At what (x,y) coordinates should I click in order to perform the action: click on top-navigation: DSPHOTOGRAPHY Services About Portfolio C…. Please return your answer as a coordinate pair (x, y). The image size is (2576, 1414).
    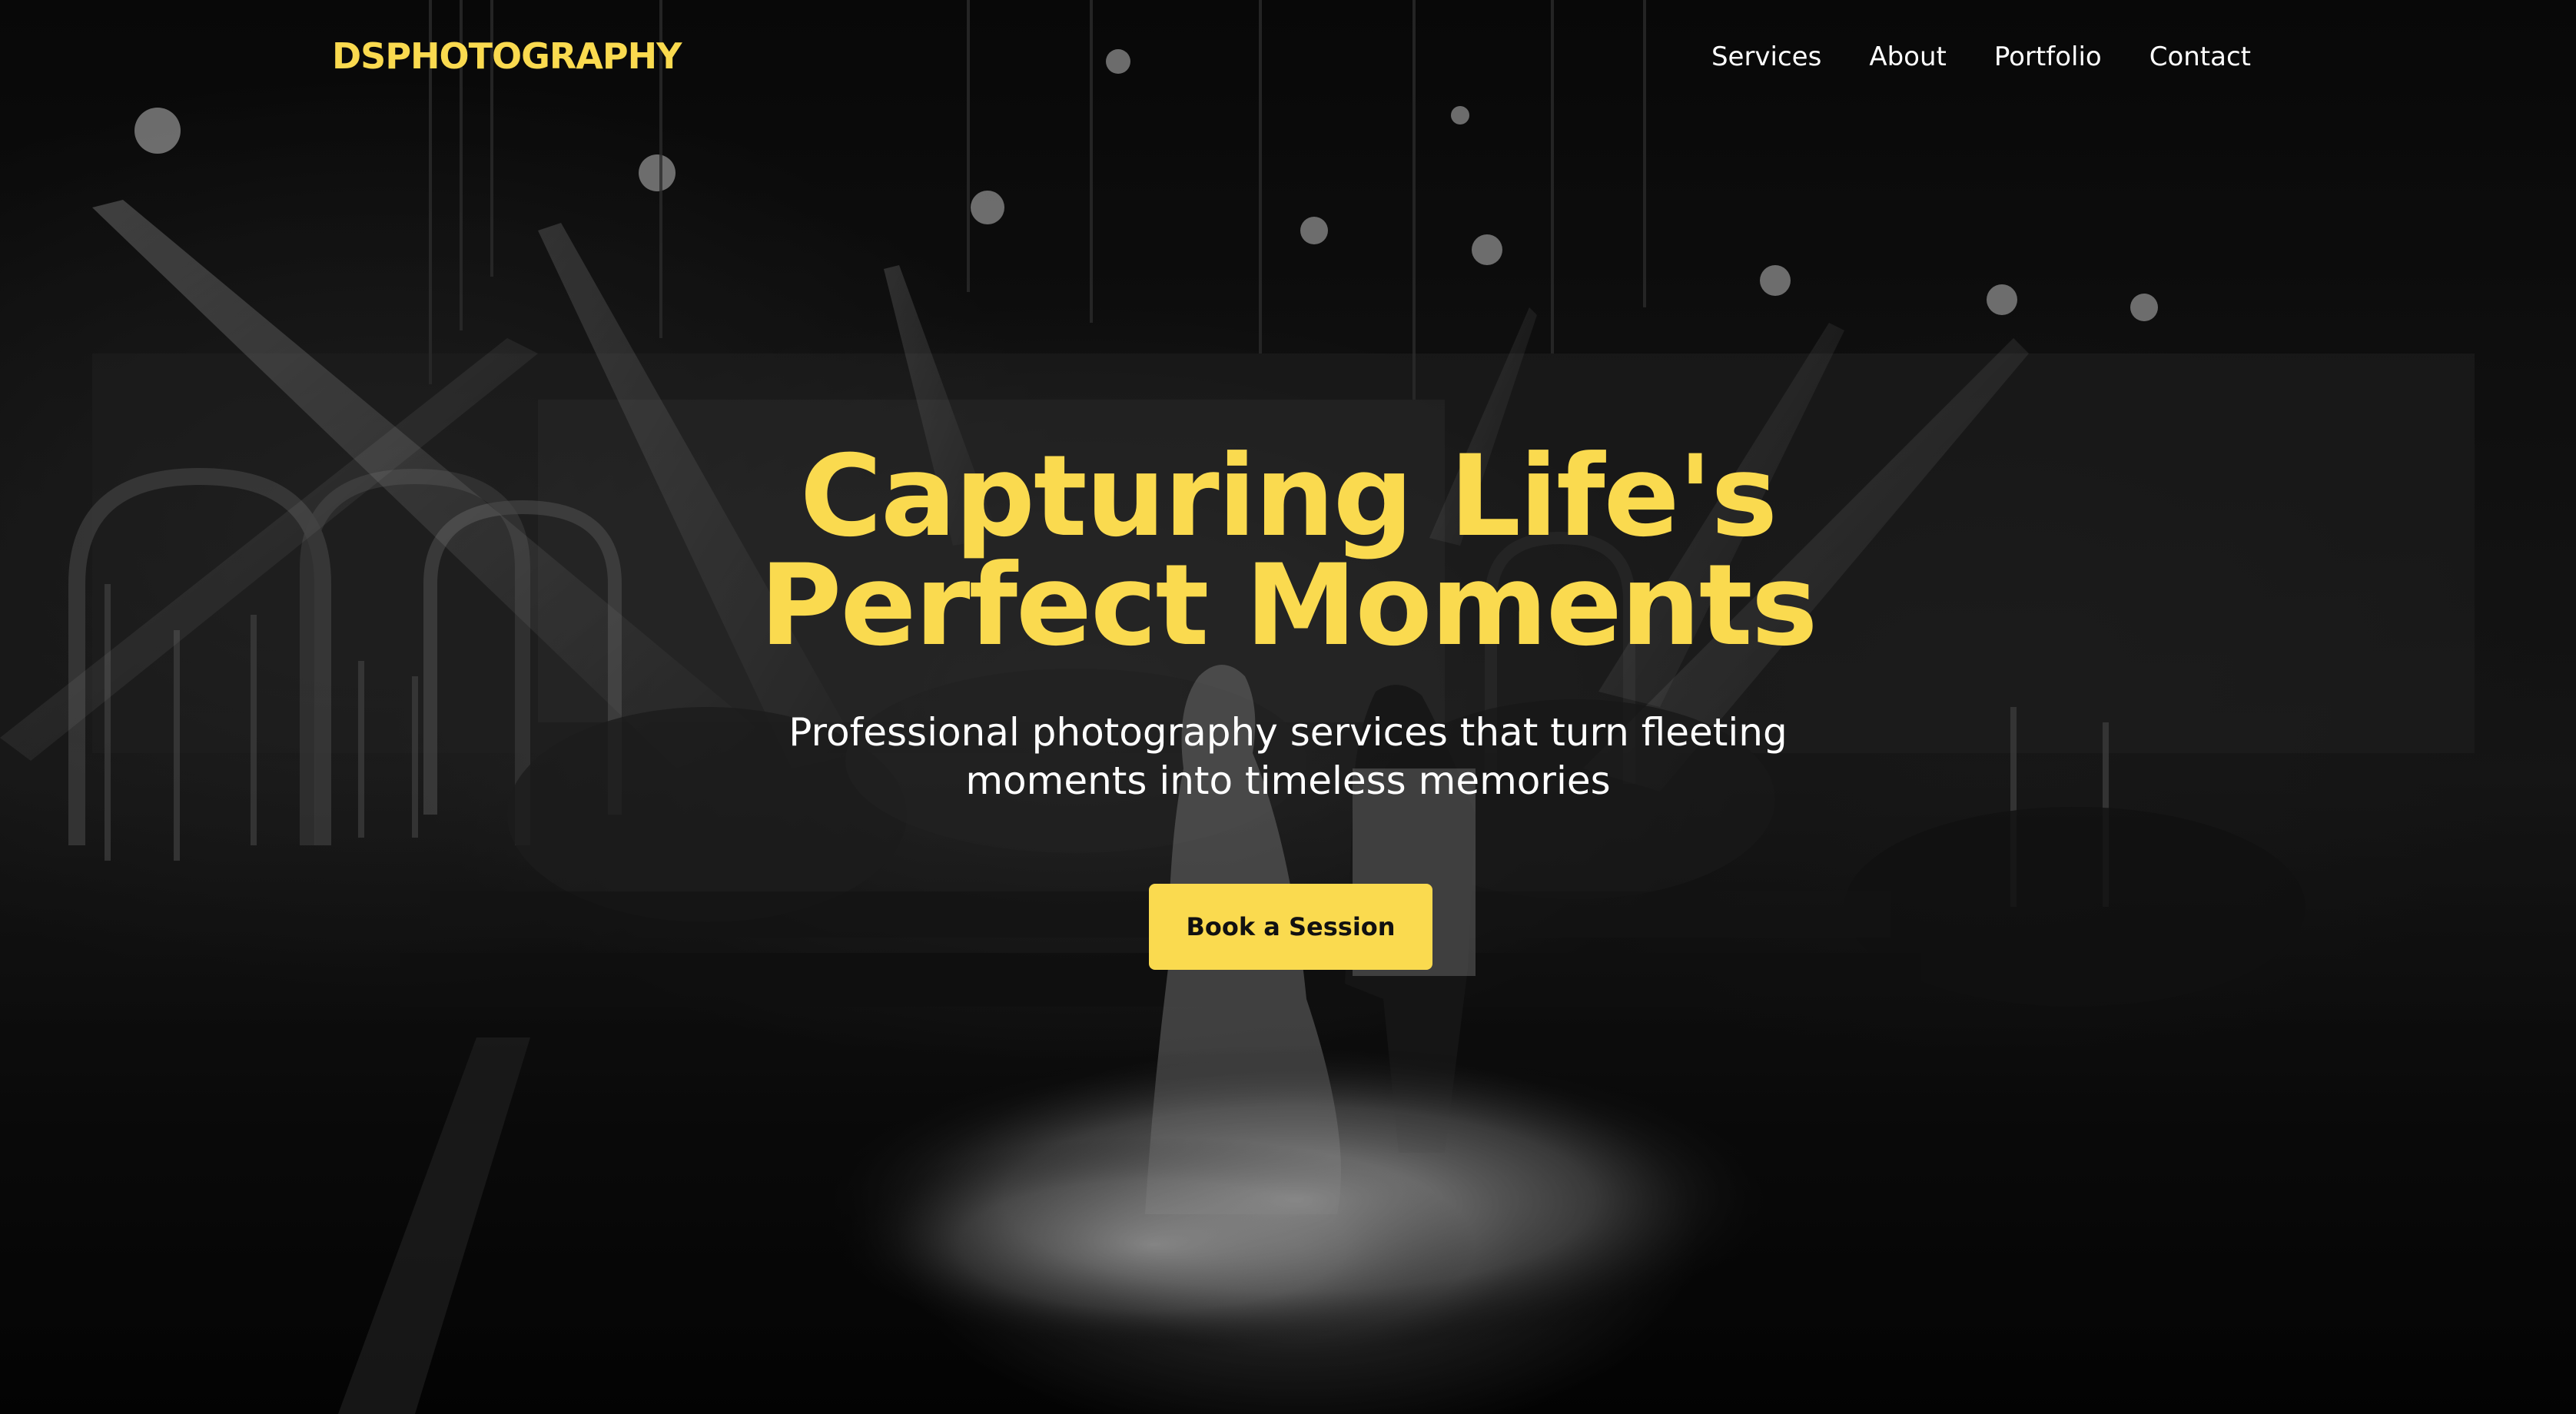
    Looking at the image, I should click on (1288, 57).